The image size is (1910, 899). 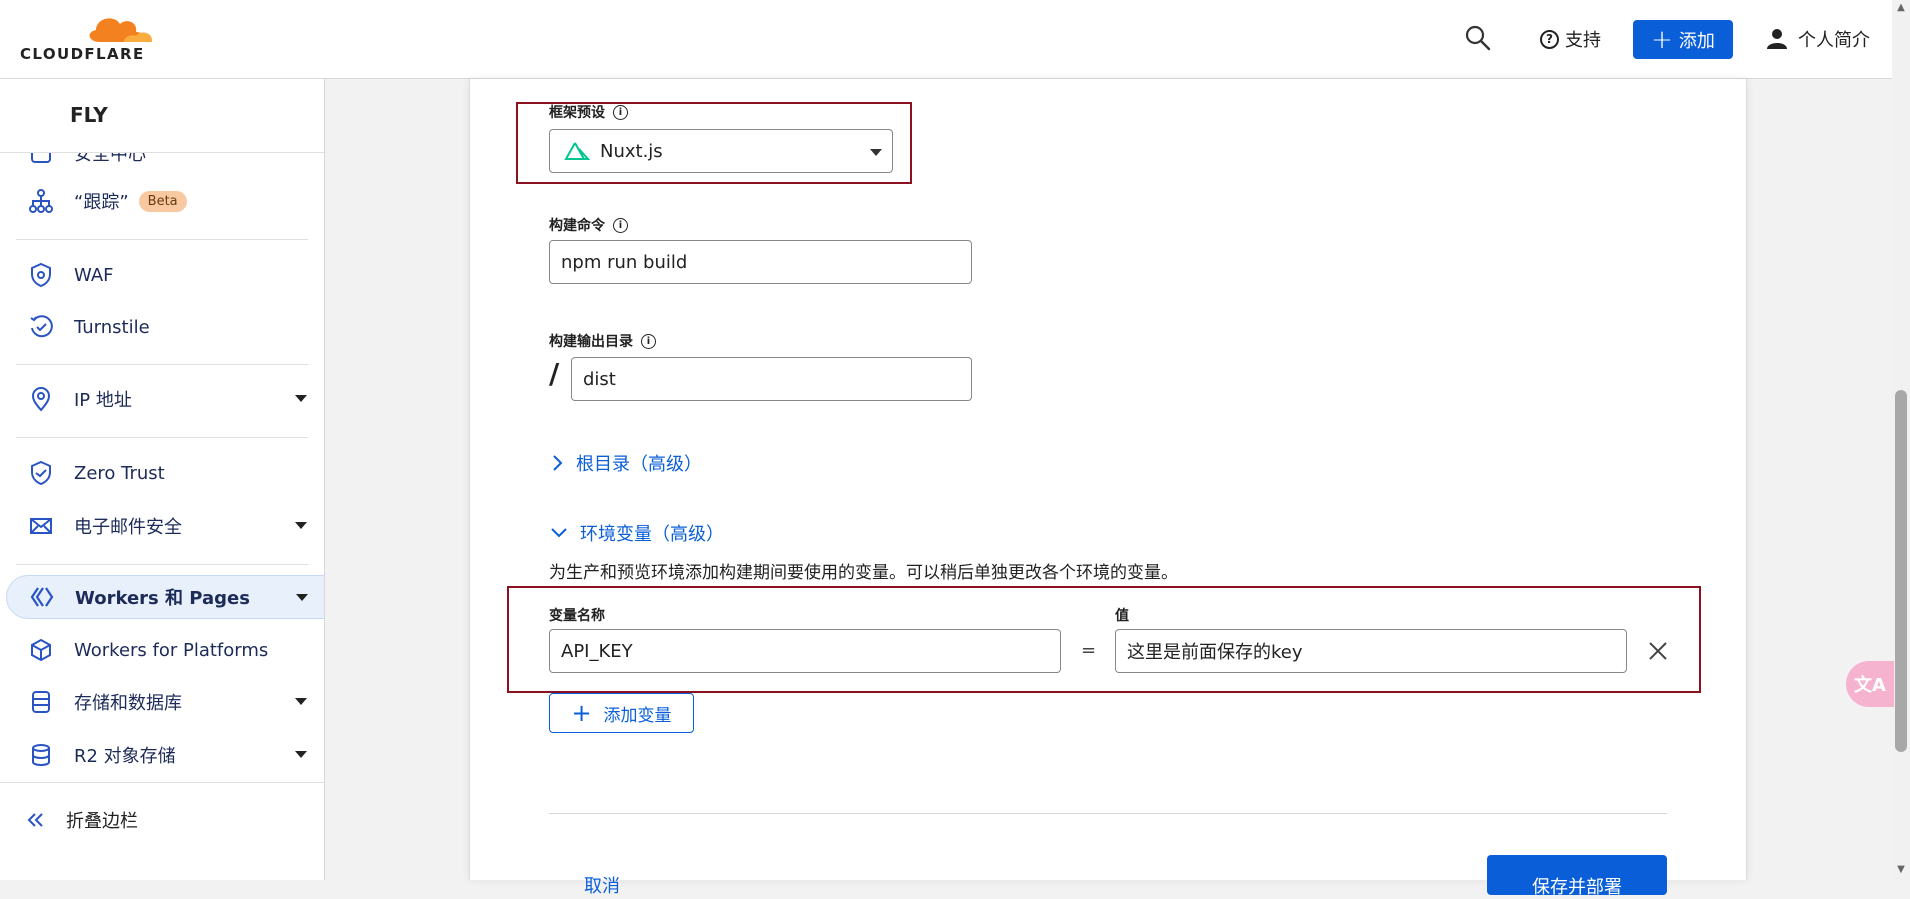 What do you see at coordinates (1696, 41) in the screenshot?
I see `add-label: 添加` at bounding box center [1696, 41].